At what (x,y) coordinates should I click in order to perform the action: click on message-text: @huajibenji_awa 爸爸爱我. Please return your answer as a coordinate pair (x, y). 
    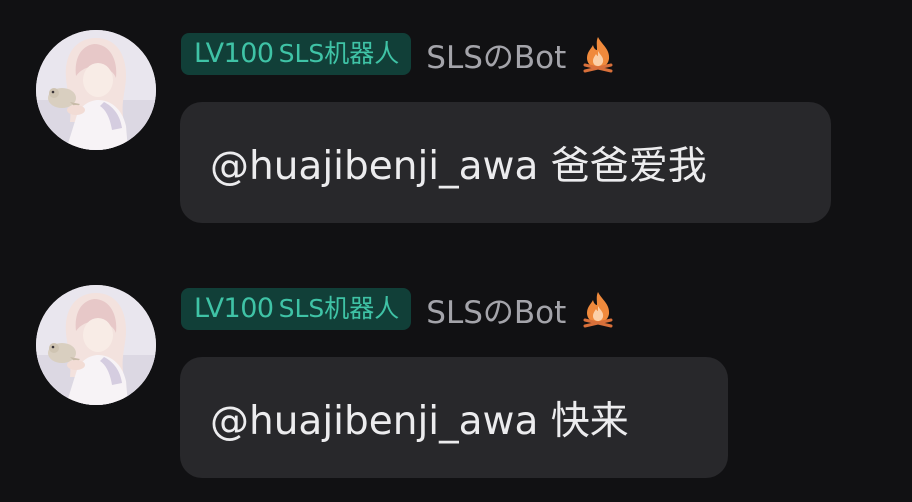
    Looking at the image, I should click on (458, 166).